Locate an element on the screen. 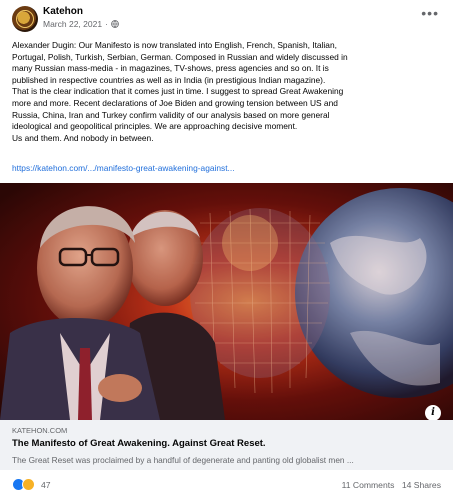 This screenshot has height=497, width=453. reactions-summary: 47 is located at coordinates (31, 484).